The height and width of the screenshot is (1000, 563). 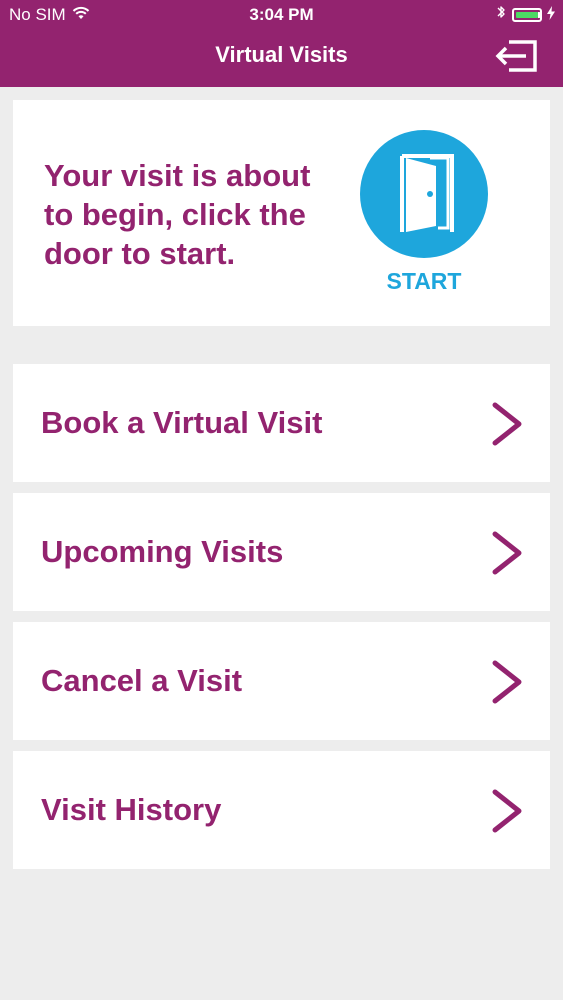 I want to click on battery-icon, so click(x=527, y=14).